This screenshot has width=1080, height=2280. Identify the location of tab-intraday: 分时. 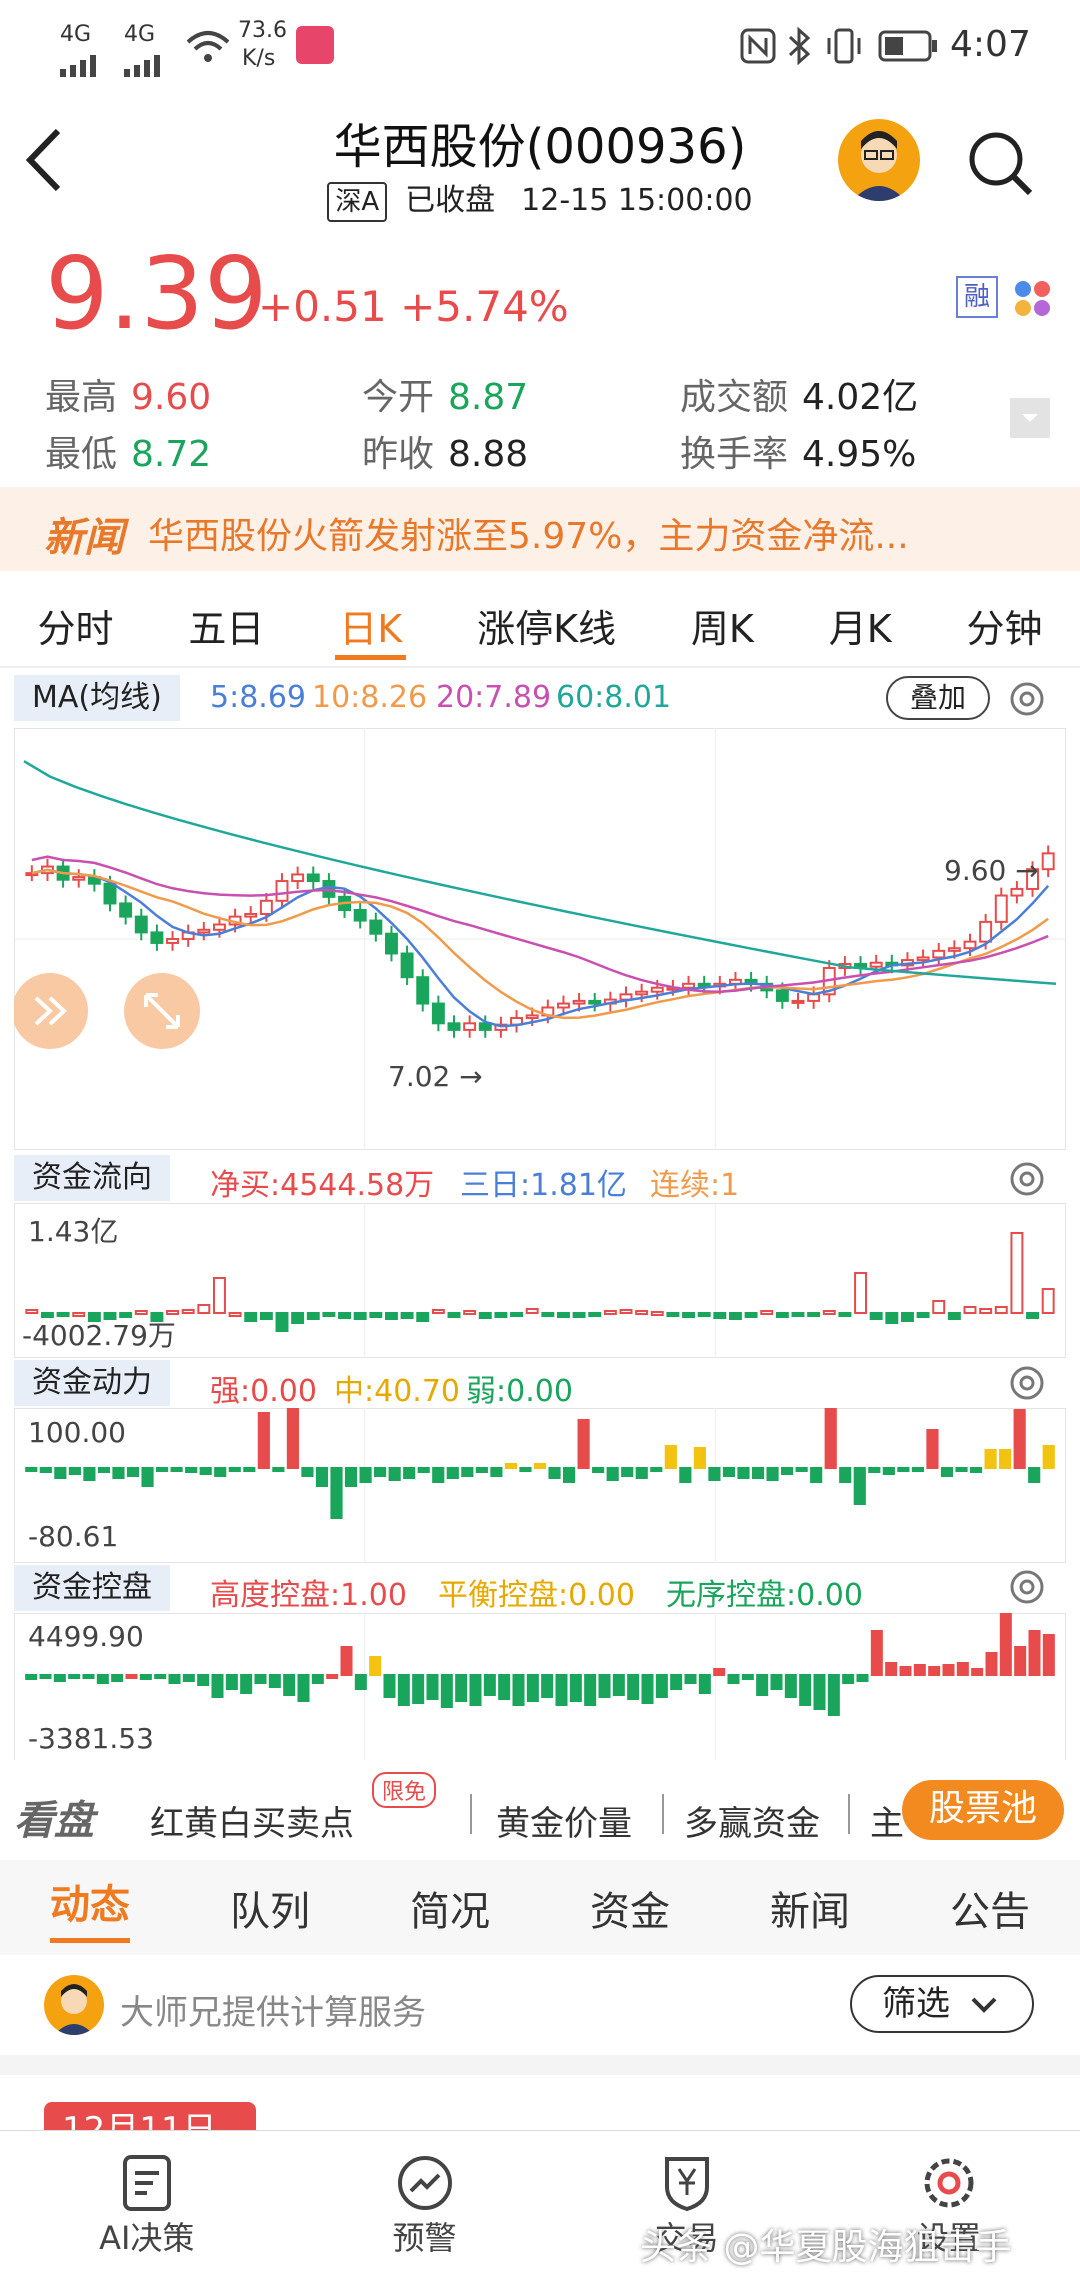
(75, 625).